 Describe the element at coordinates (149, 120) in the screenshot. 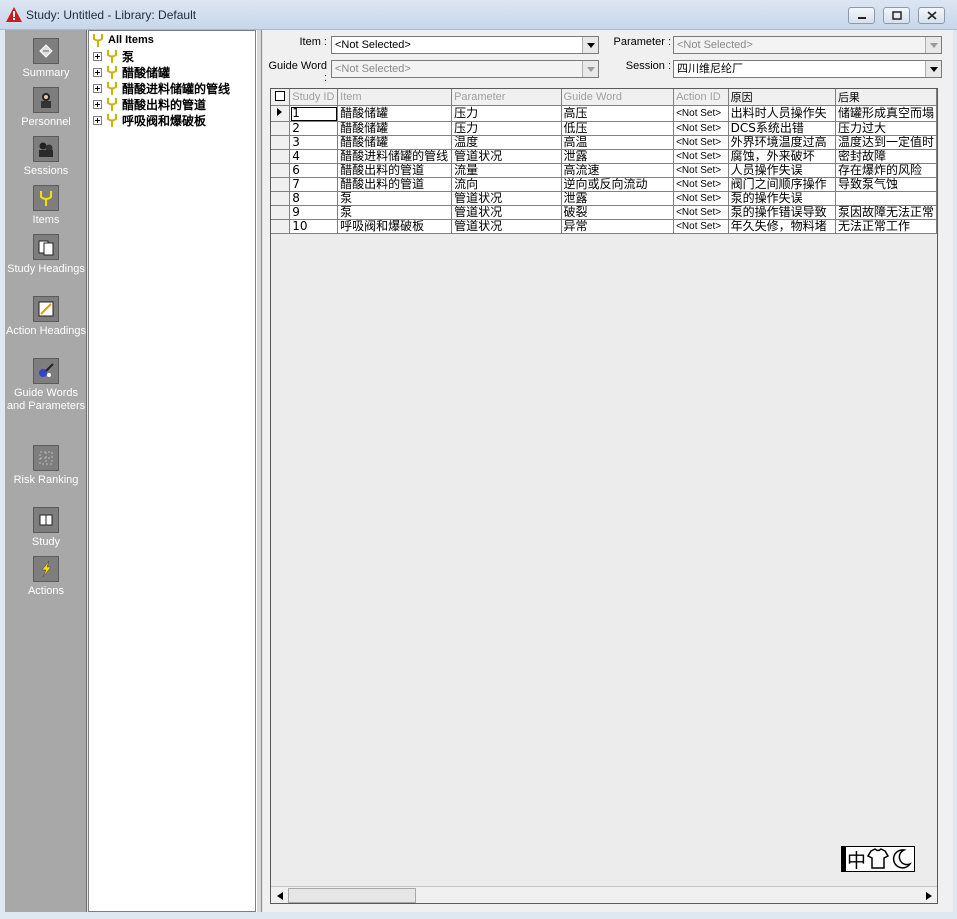

I see `tree-item: 呼吸阀和爆破板` at that location.